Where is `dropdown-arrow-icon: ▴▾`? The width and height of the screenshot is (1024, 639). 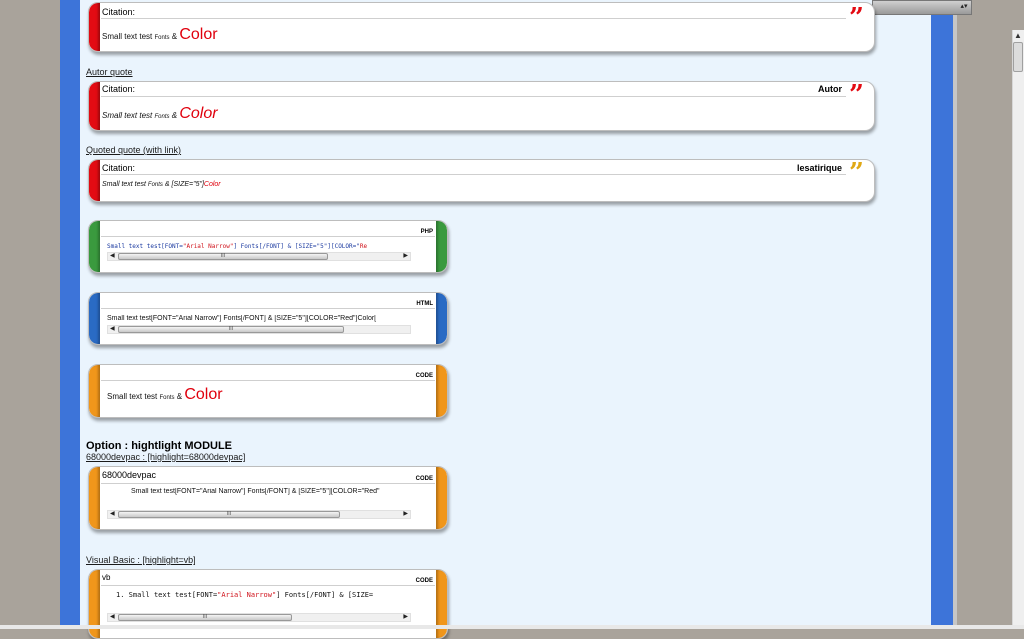
dropdown-arrow-icon: ▴▾ is located at coordinates (964, 7).